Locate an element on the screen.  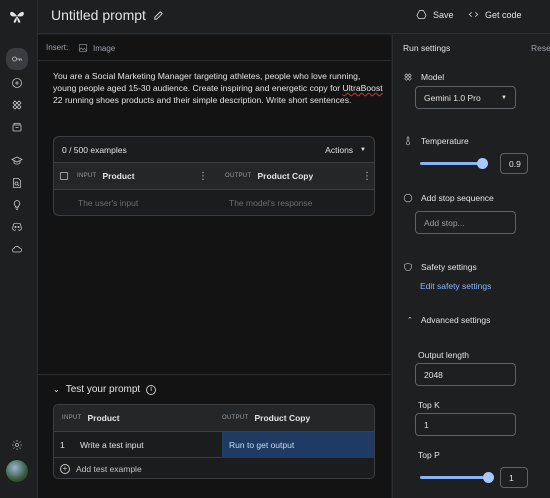
add-circle-icon: + is located at coordinates (65, 468).